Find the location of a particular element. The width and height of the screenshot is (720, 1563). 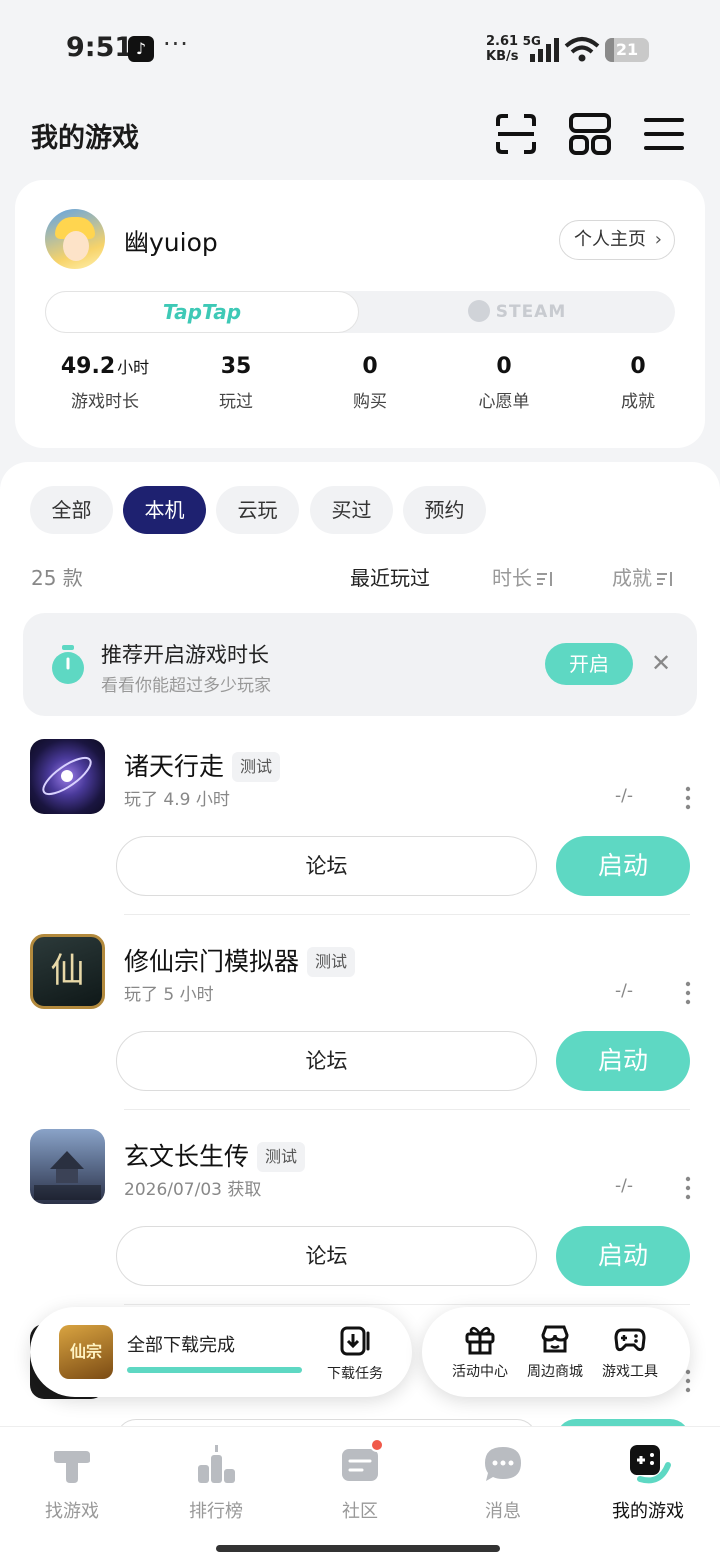

stat-unit: 小时 is located at coordinates (133, 367).